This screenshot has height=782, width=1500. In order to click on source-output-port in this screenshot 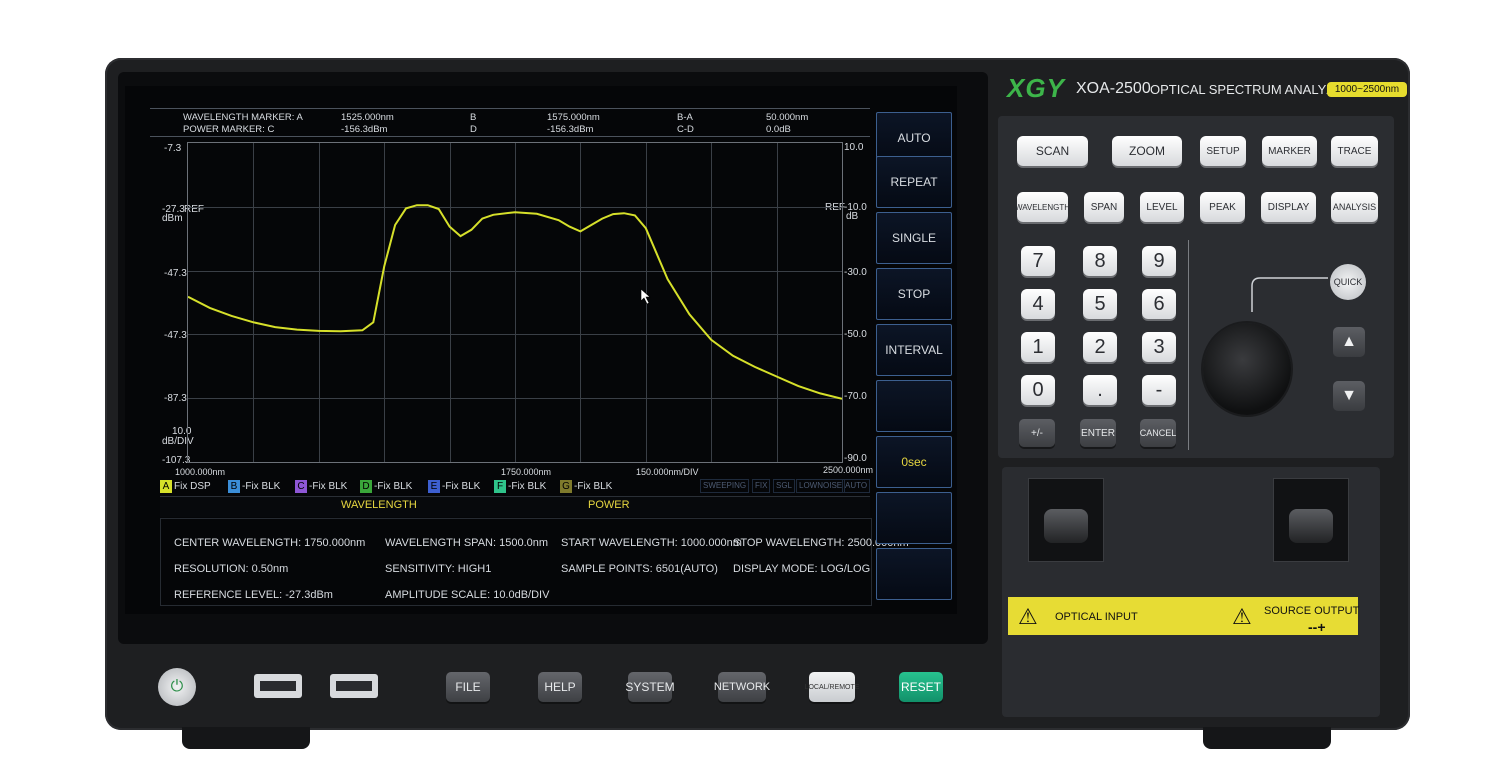, I will do `click(1311, 520)`.